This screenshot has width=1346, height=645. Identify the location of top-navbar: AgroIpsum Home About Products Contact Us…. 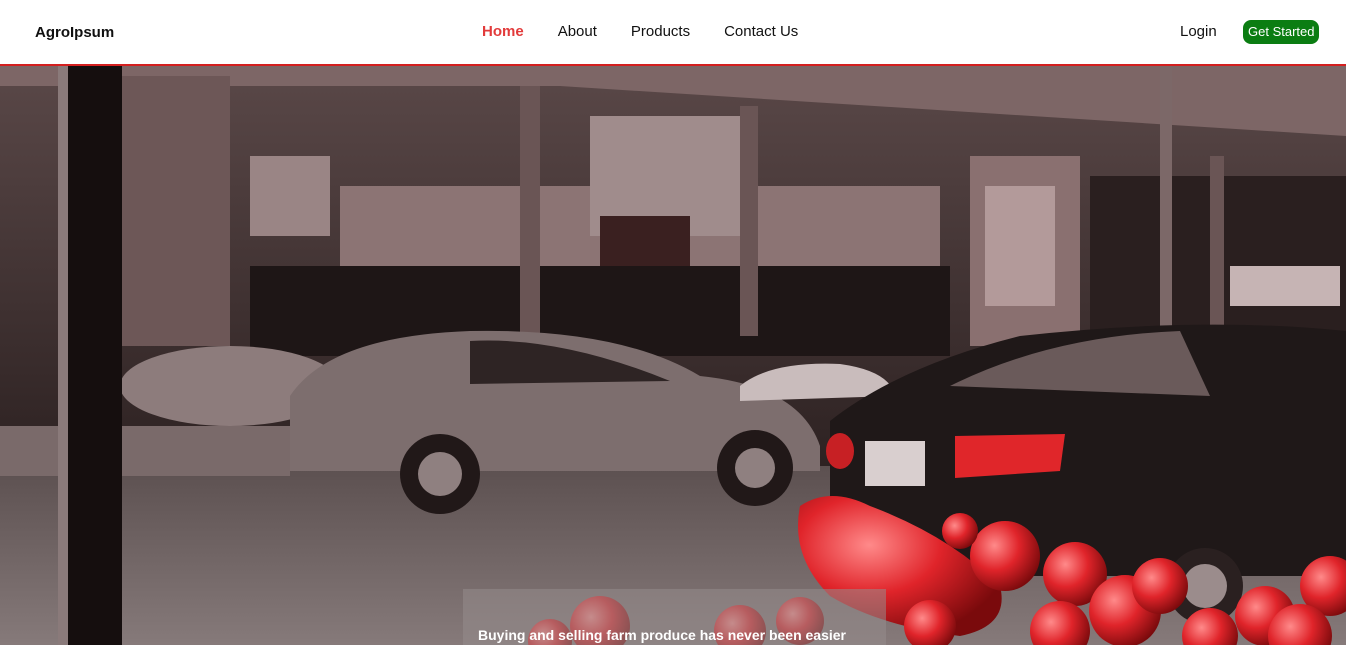
(673, 33).